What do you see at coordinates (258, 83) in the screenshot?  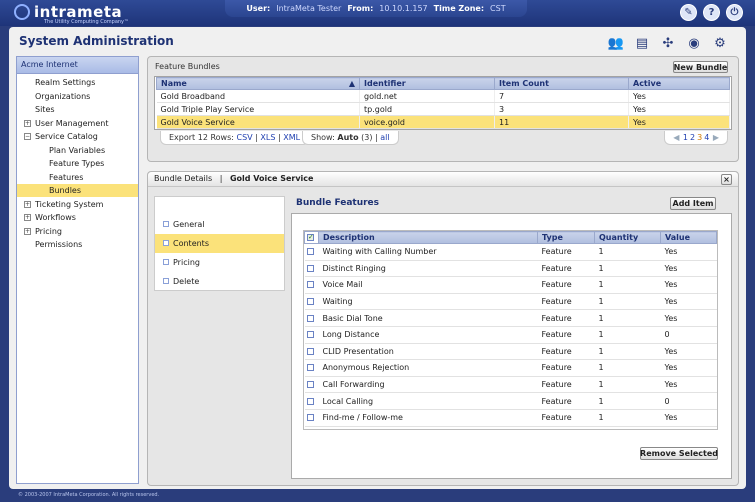 I see `col-name: Name ▲` at bounding box center [258, 83].